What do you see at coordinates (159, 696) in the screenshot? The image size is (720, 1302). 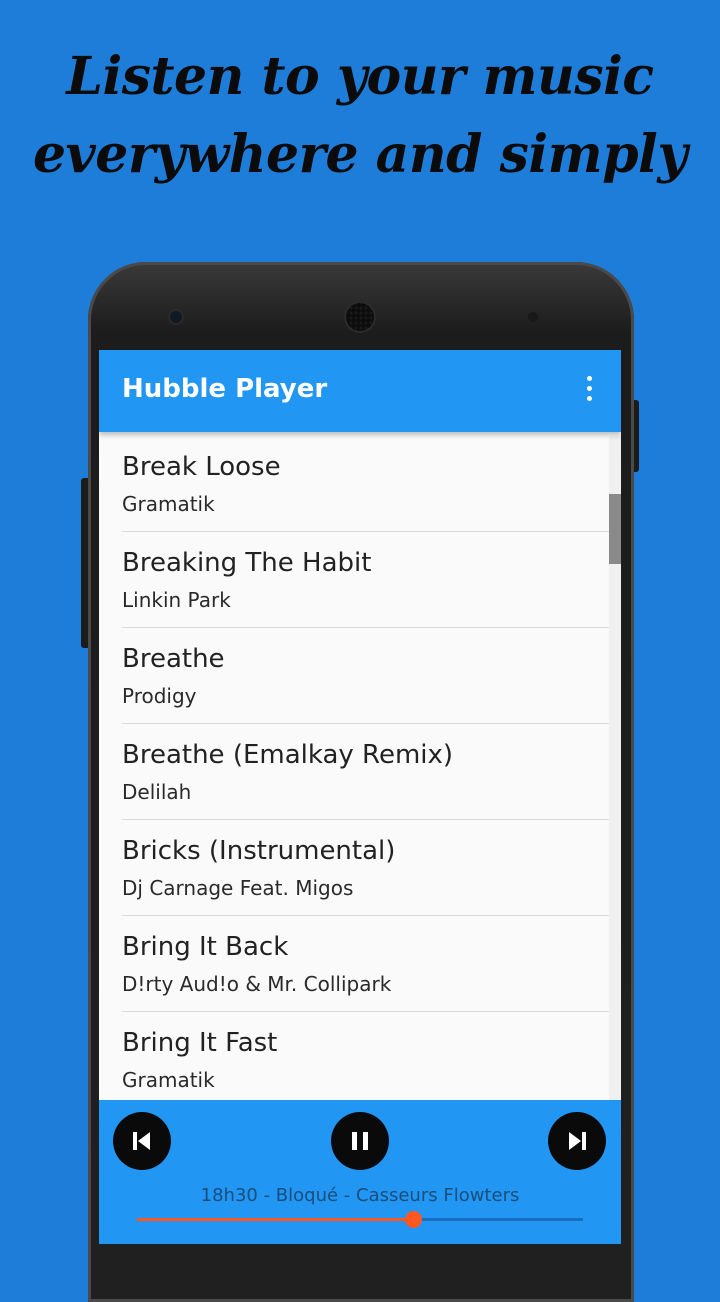 I see `song-artist: Prodigy` at bounding box center [159, 696].